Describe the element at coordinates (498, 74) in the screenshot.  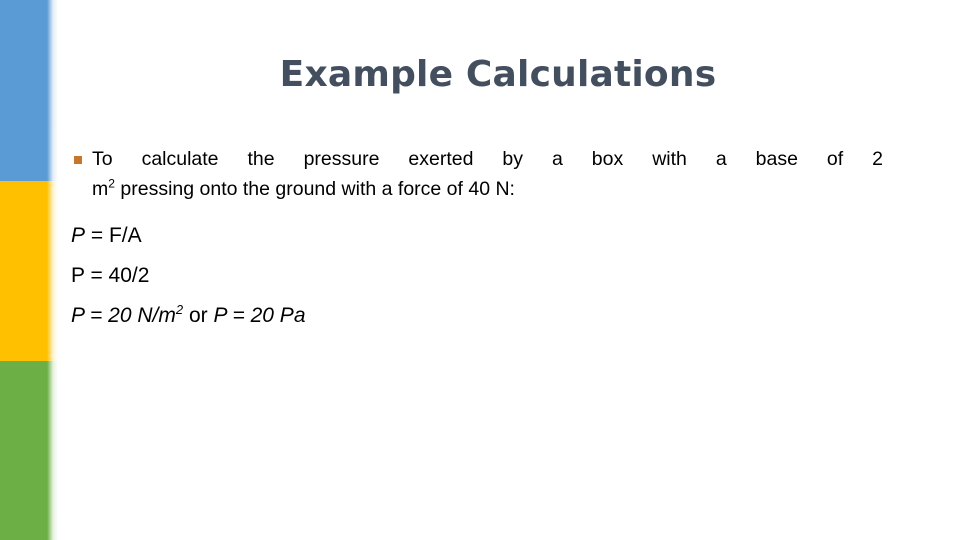
I see `slide-title: Example Calculations` at that location.